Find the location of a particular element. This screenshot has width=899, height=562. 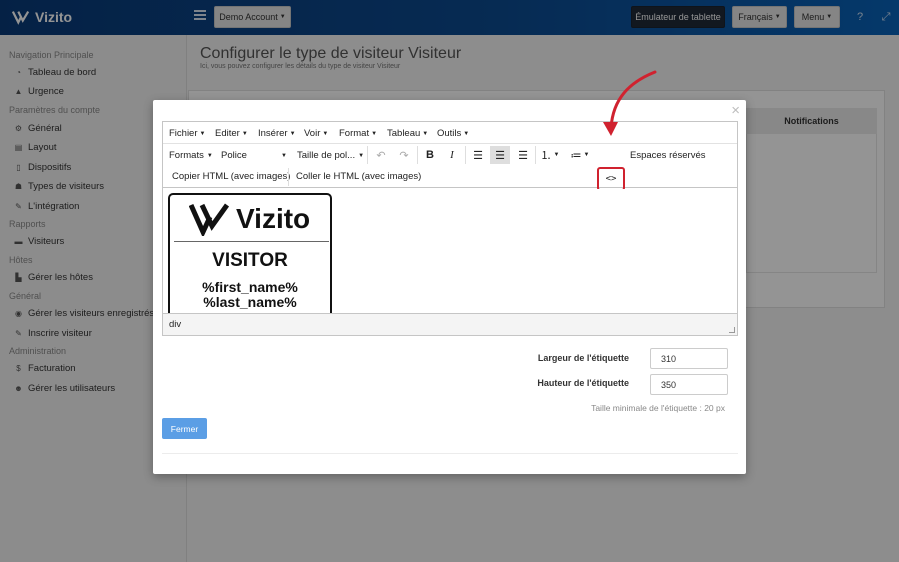

close-icon: × is located at coordinates (735, 110).